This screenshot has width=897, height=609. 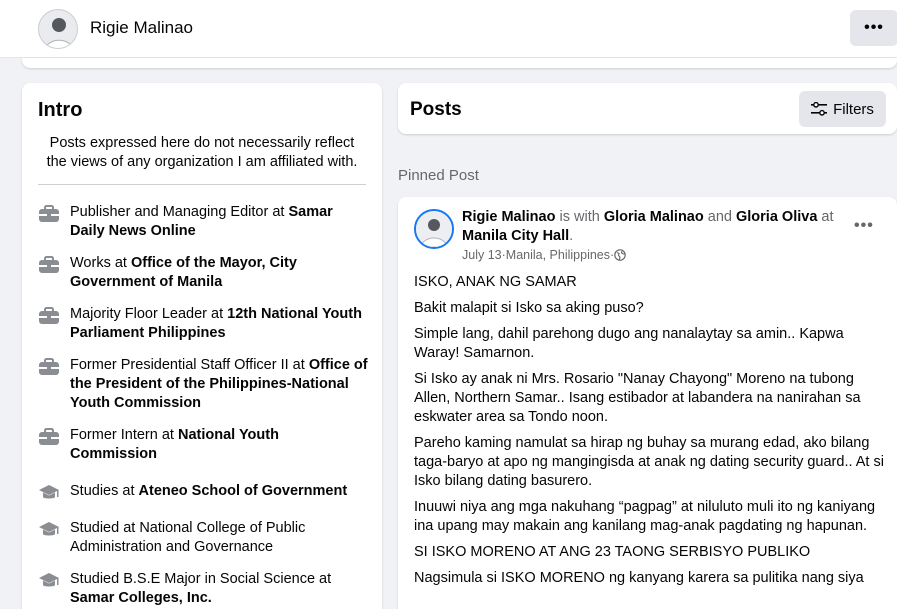 I want to click on posts-title: Posts, so click(x=436, y=109).